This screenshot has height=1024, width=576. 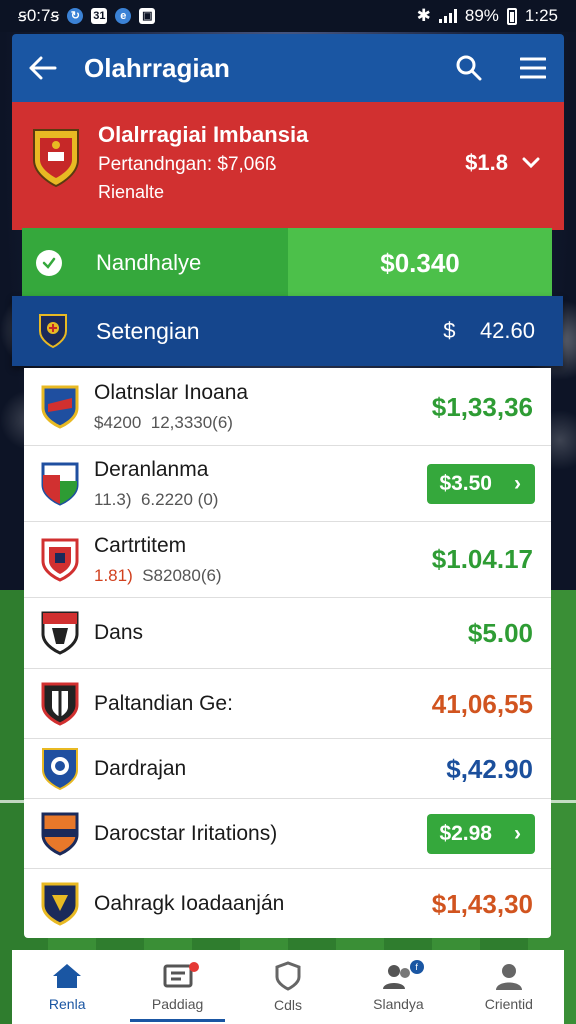 What do you see at coordinates (288, 1005) in the screenshot?
I see `tab-label: Cdls` at bounding box center [288, 1005].